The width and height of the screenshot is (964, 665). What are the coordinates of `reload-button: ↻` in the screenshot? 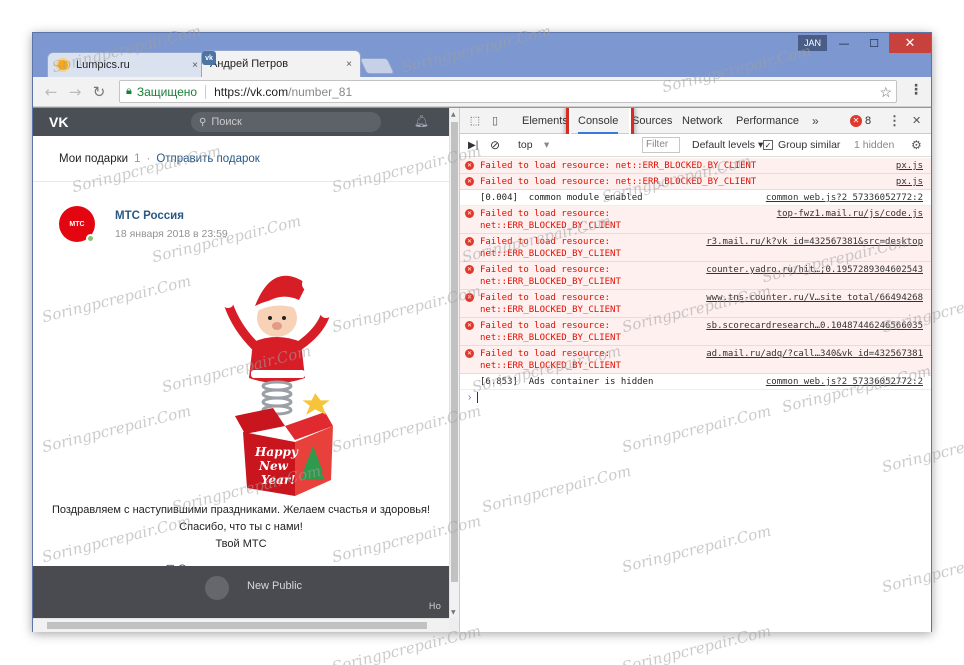 It's located at (99, 92).